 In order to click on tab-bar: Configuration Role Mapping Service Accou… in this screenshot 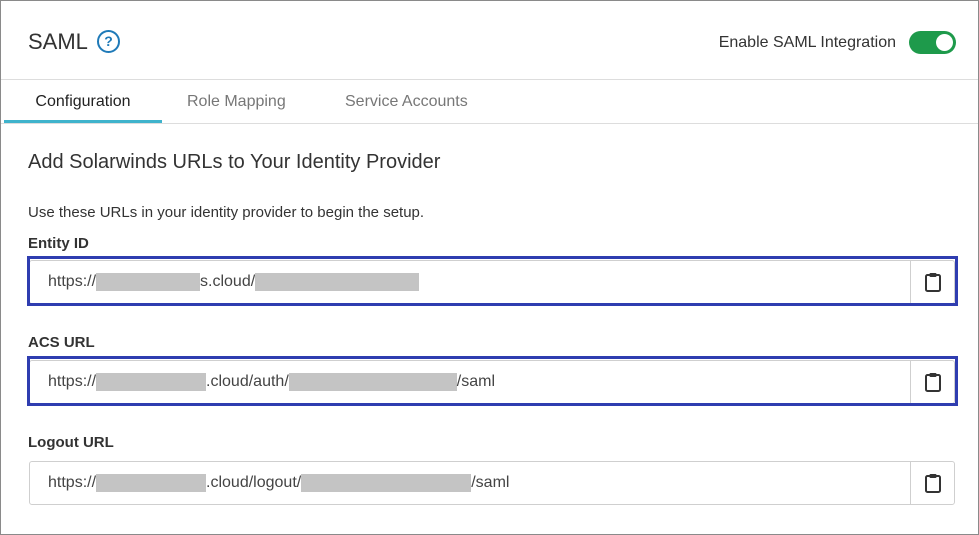, I will do `click(489, 102)`.